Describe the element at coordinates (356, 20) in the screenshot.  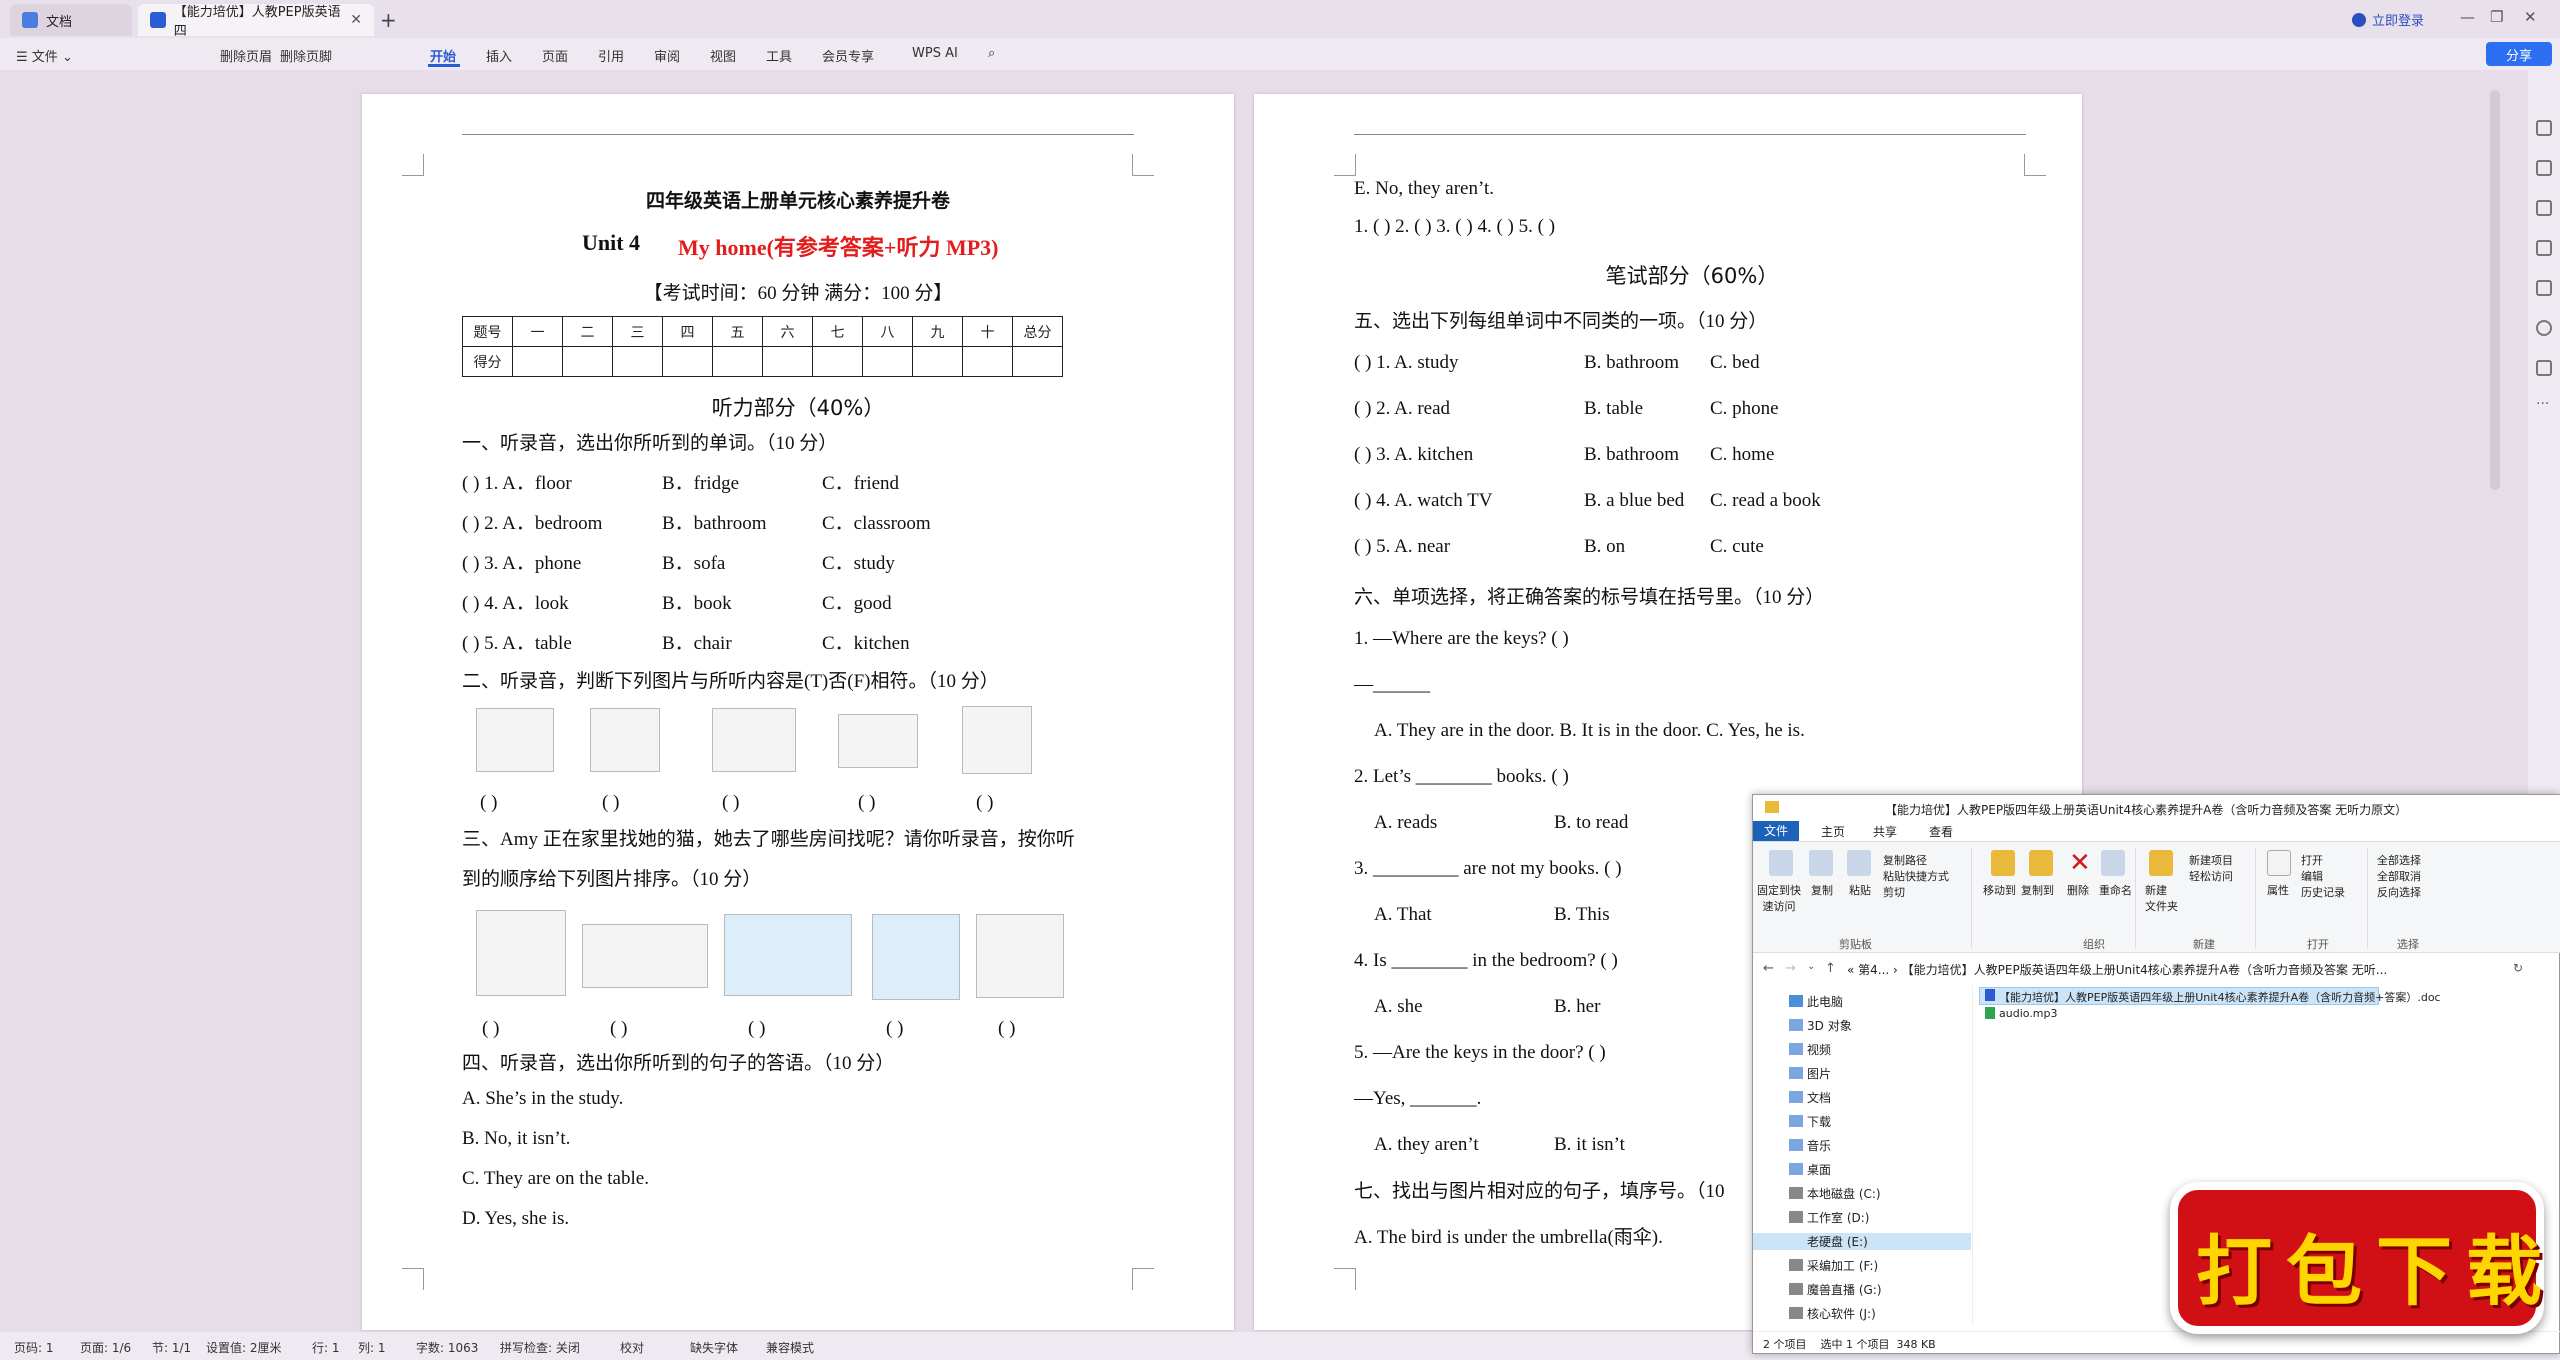
I see `close-icon: ✕` at that location.